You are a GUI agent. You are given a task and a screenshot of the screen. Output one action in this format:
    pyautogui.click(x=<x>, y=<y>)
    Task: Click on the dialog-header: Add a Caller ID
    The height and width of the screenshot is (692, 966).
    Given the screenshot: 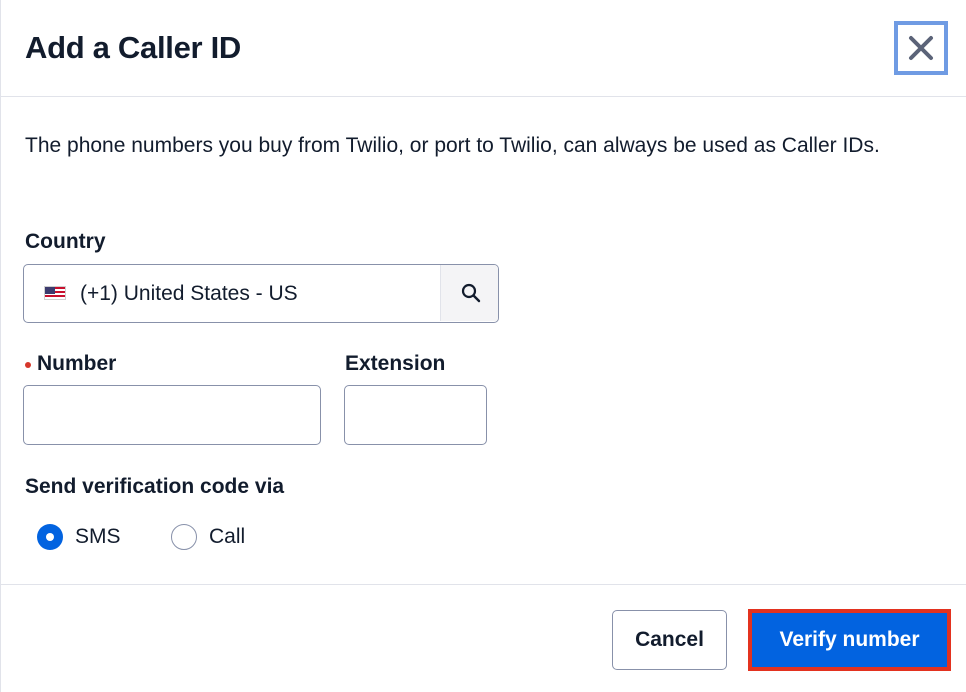 What is the action you would take?
    pyautogui.click(x=483, y=48)
    